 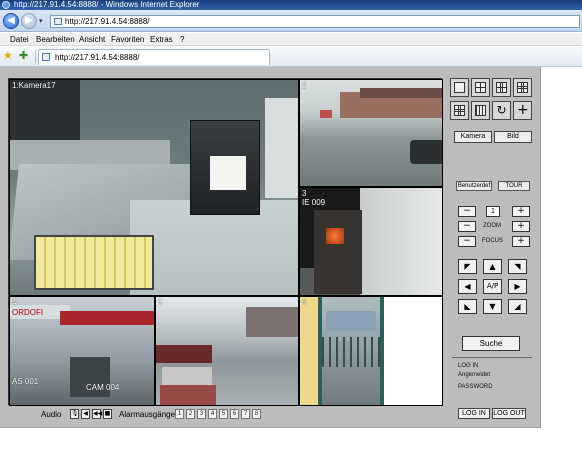 What do you see at coordinates (28, 312) in the screenshot?
I see `camera-4-overlay-top: ORDOFI` at bounding box center [28, 312].